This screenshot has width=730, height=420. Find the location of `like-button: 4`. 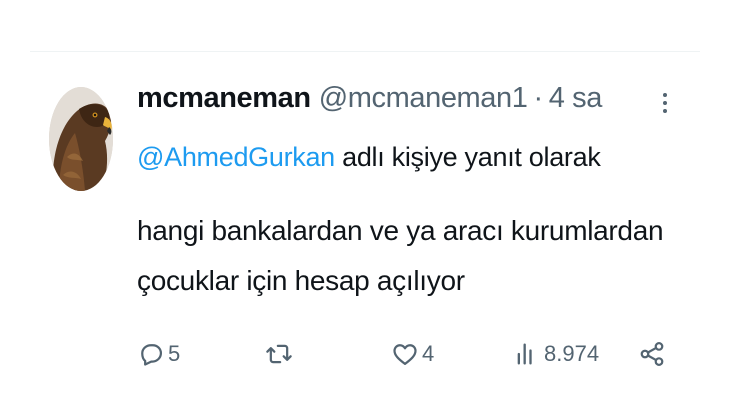

like-button: 4 is located at coordinates (412, 354).